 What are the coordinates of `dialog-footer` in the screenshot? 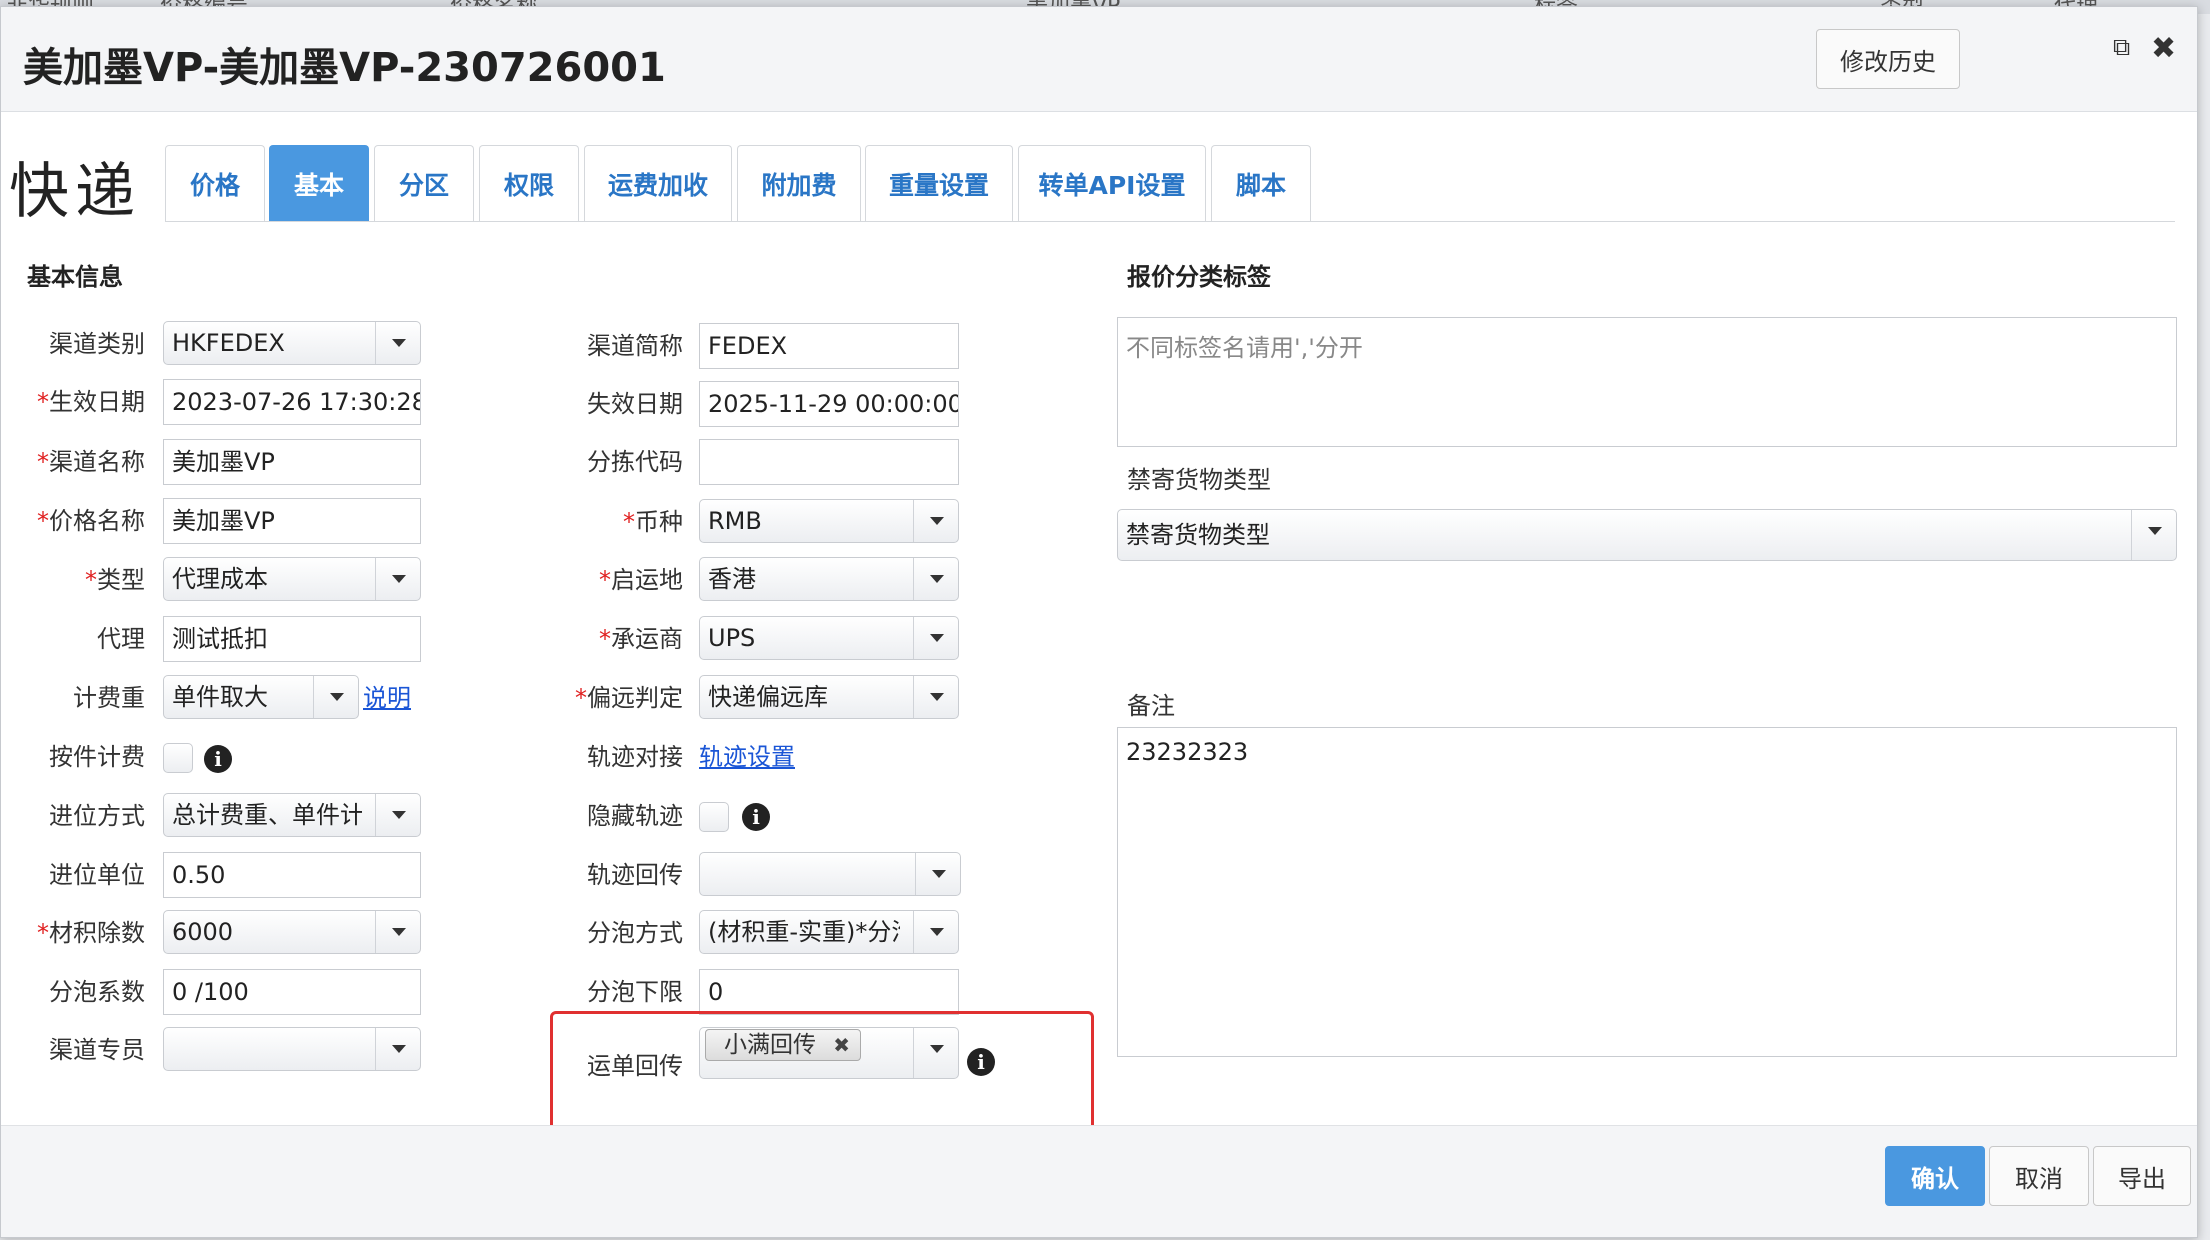 It's located at (1099, 1181).